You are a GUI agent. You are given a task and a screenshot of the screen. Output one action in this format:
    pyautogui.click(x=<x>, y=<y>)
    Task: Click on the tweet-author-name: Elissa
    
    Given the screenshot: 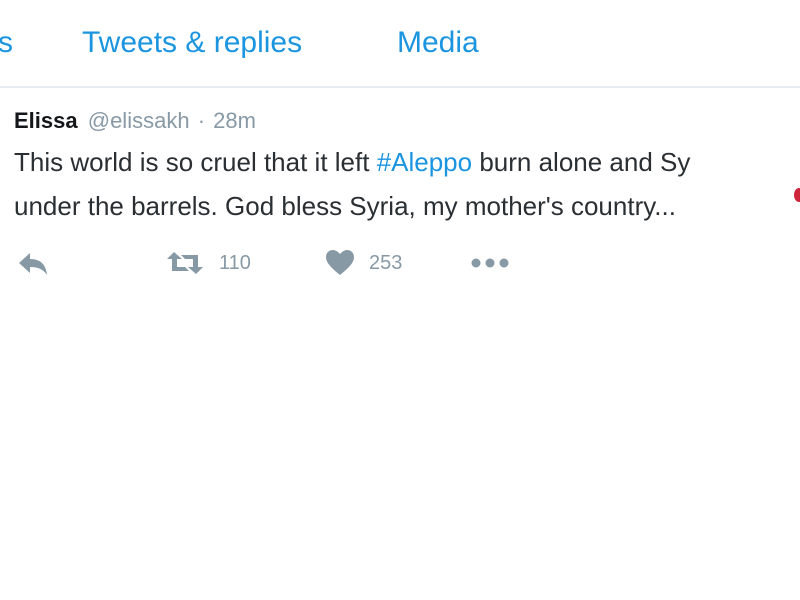 What is the action you would take?
    pyautogui.click(x=46, y=120)
    